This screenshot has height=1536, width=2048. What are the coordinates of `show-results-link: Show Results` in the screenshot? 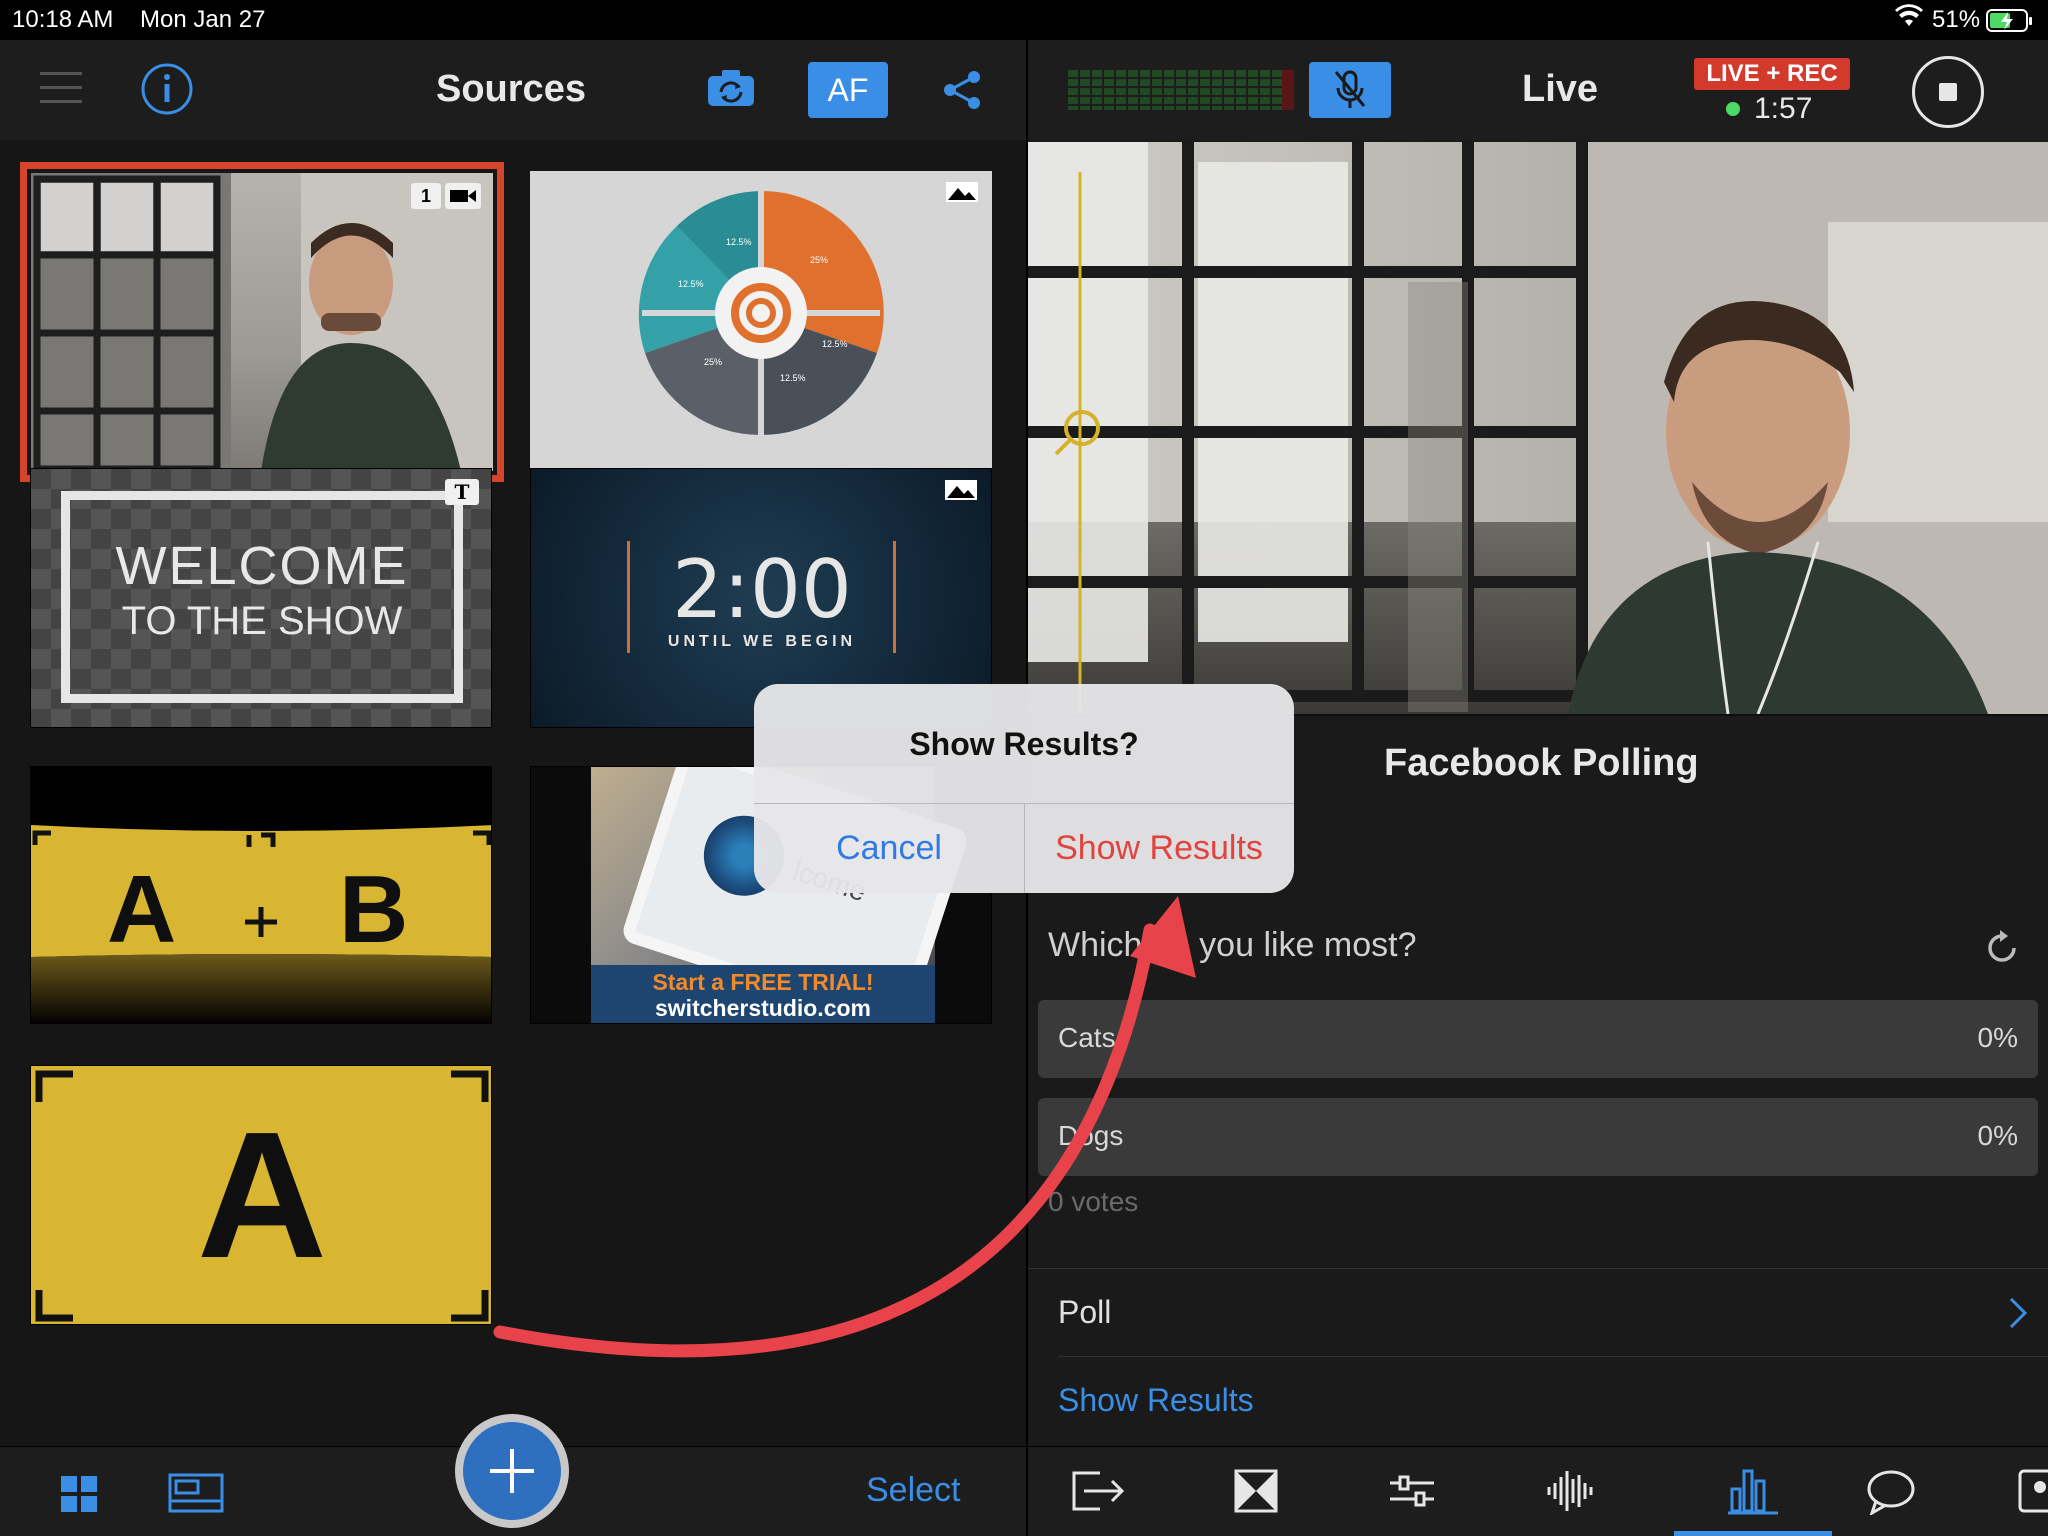 It's located at (1156, 1400).